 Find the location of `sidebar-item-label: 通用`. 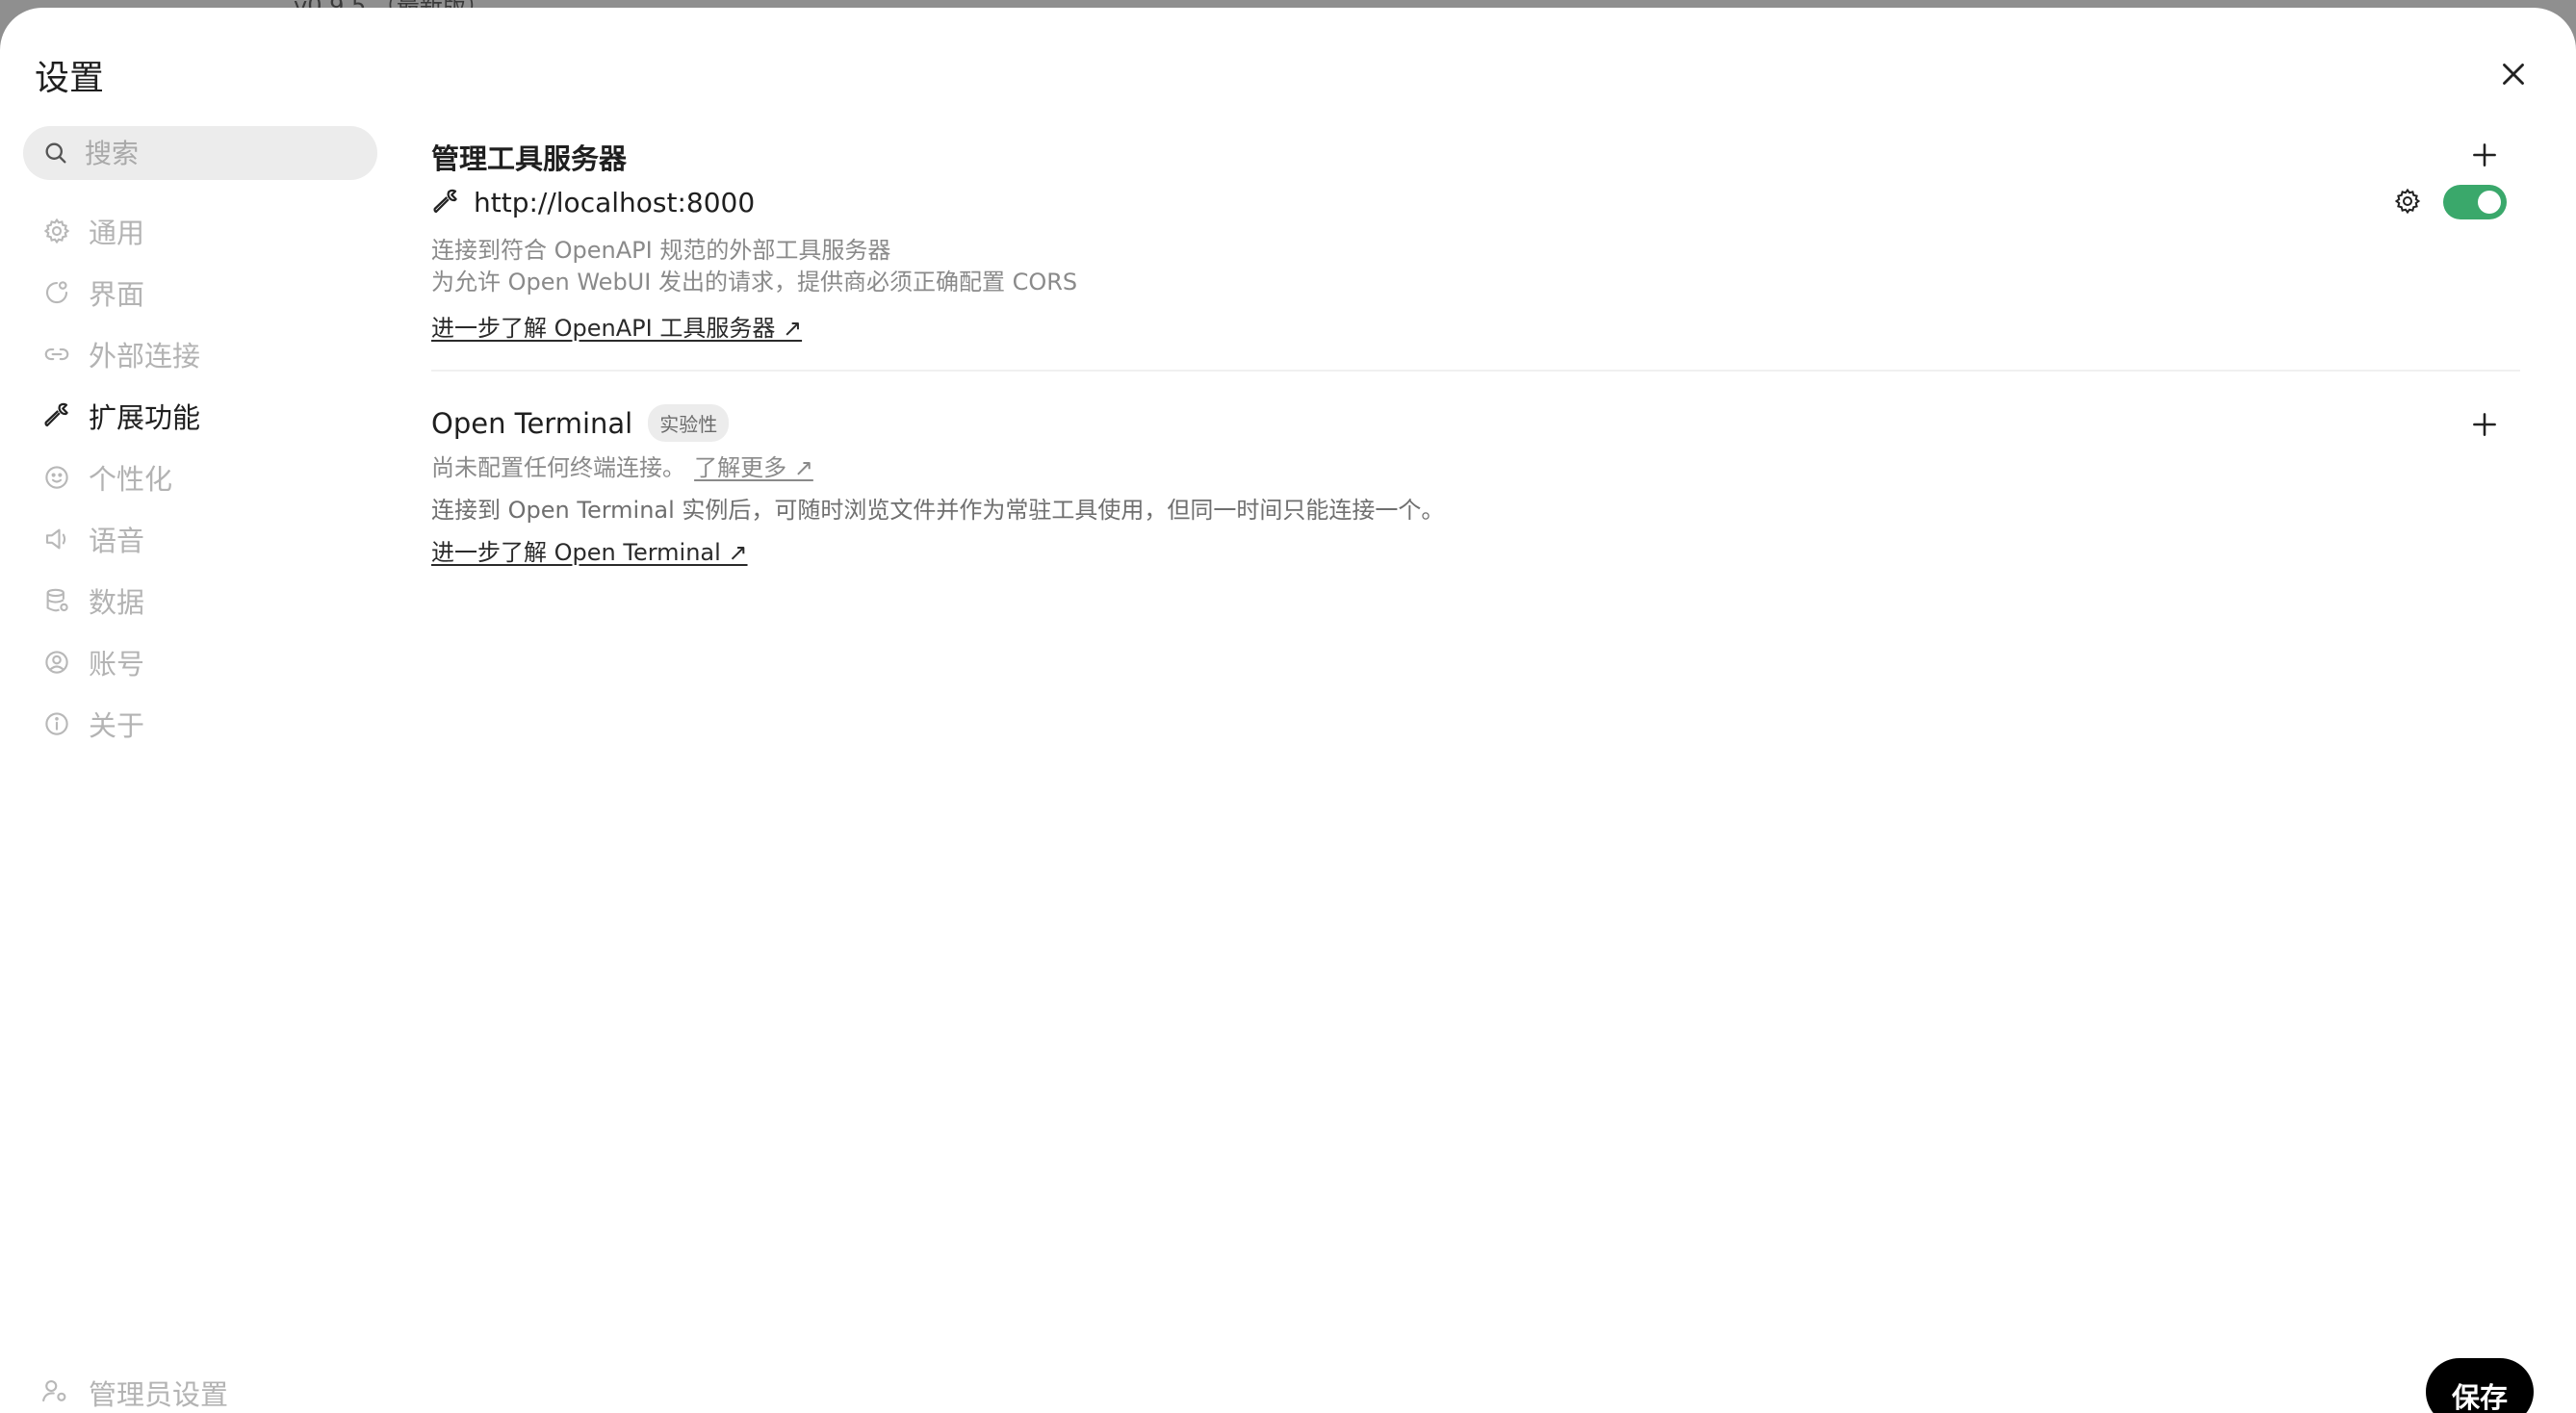

sidebar-item-label: 通用 is located at coordinates (117, 233).